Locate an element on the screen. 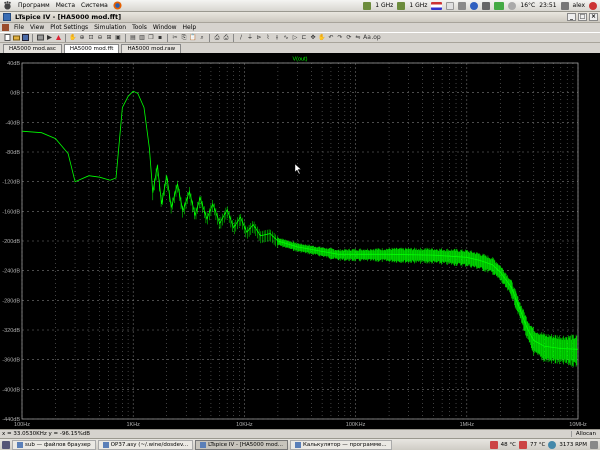  resistor-icon: ⌇ is located at coordinates (268, 38).